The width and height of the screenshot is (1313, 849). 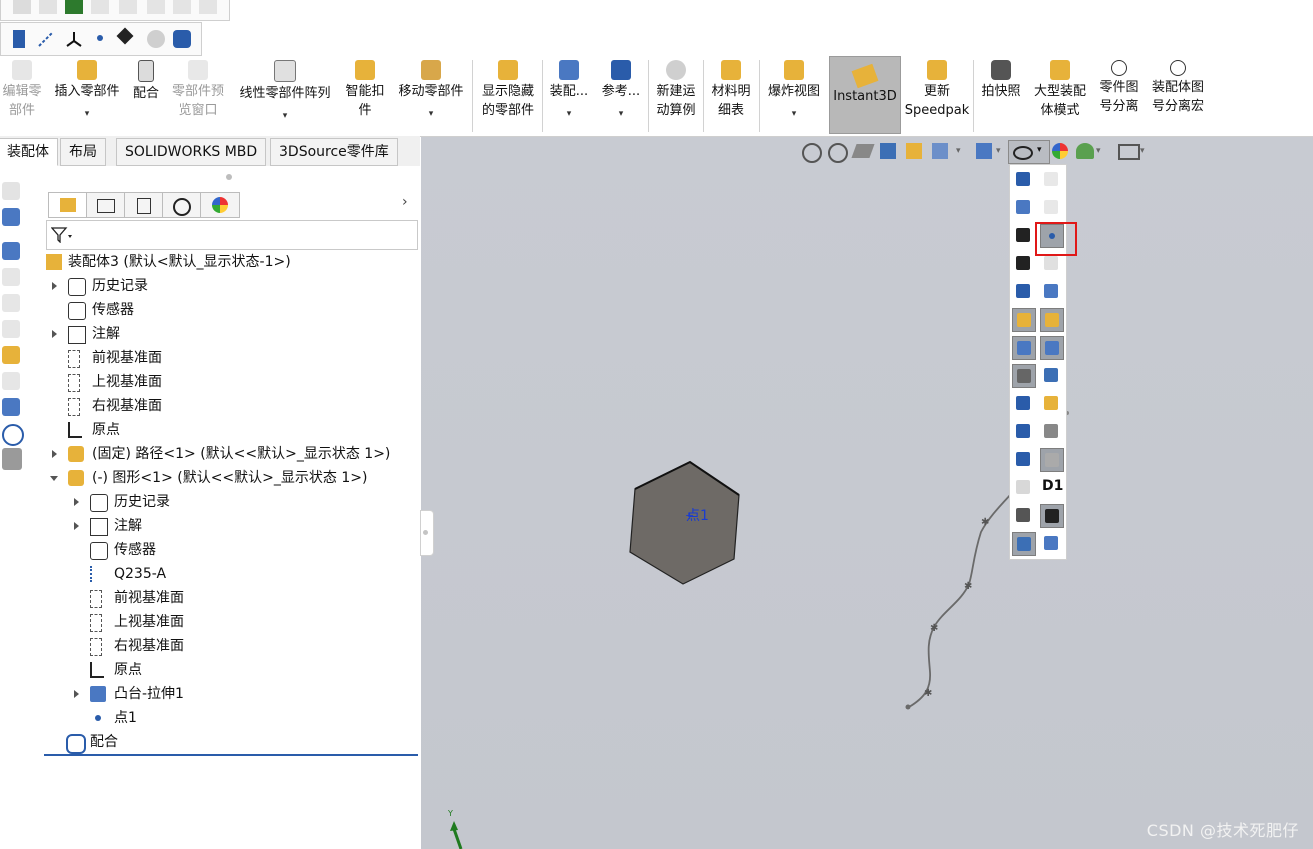 What do you see at coordinates (62, 235) in the screenshot?
I see `filter-icon` at bounding box center [62, 235].